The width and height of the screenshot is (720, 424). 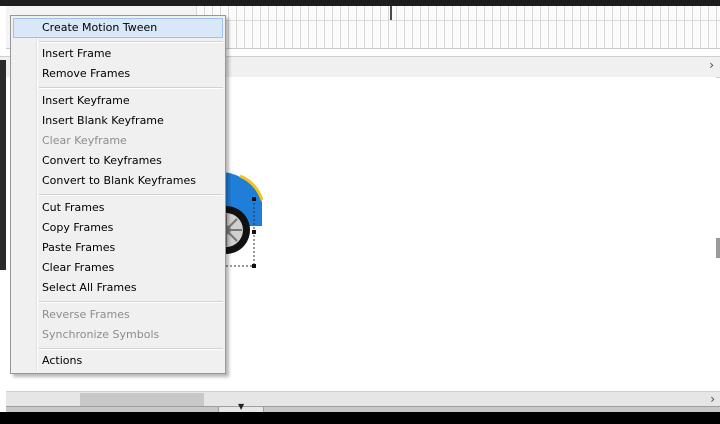 I want to click on bottom-black-strip, so click(x=360, y=418).